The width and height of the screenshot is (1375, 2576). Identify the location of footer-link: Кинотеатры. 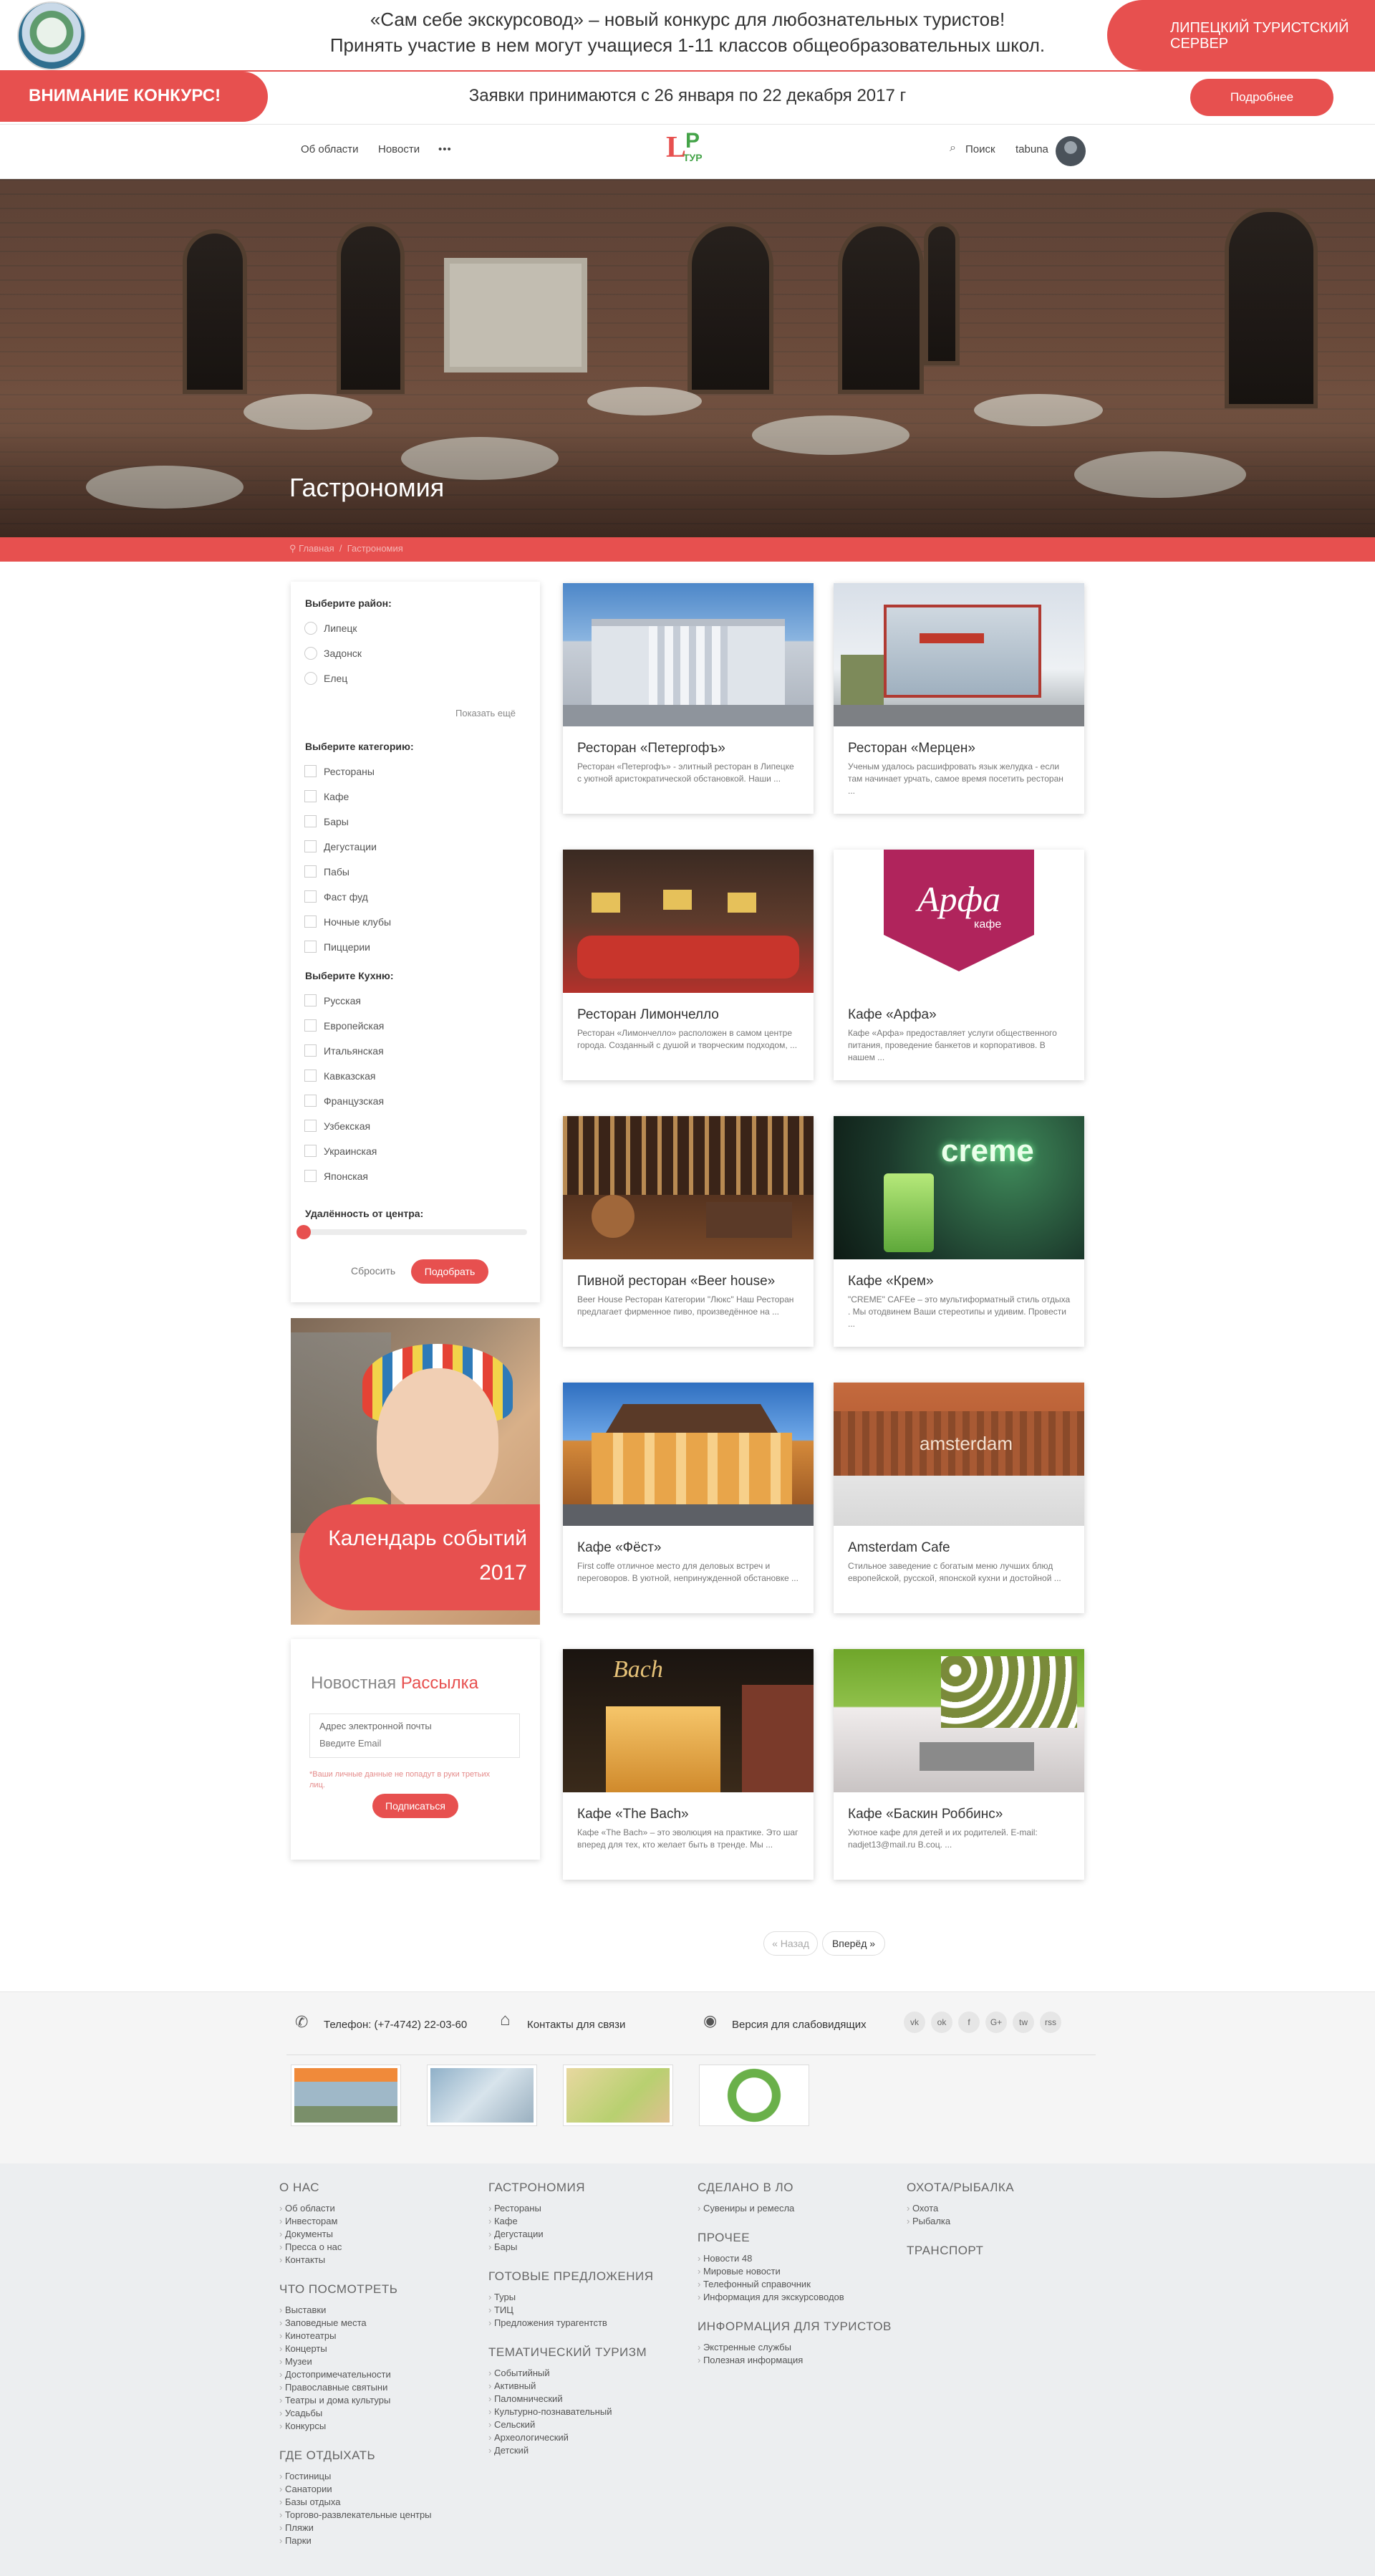
(308, 2336).